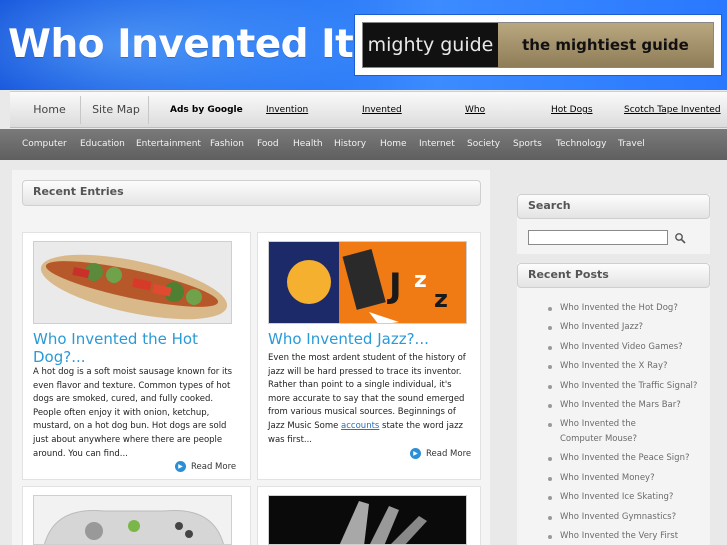  I want to click on controller-image, so click(132, 520).